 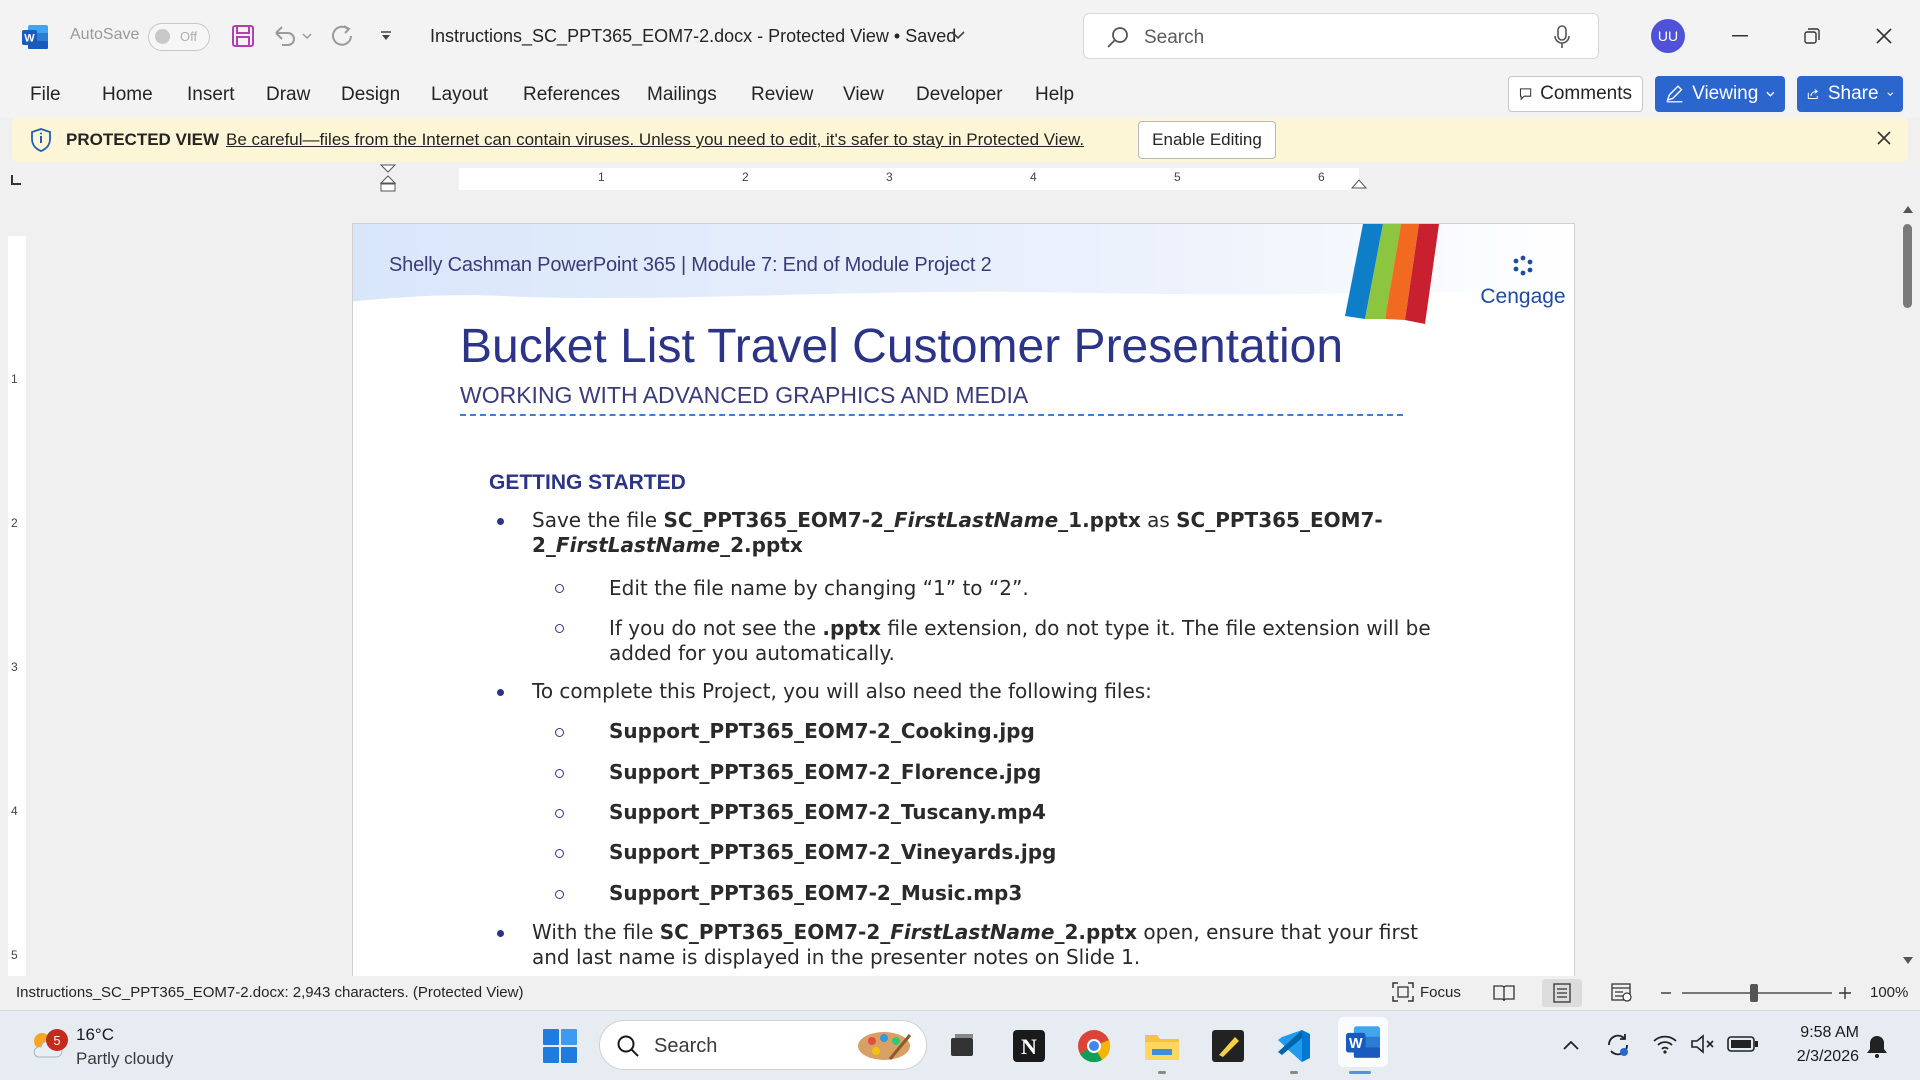 What do you see at coordinates (1575, 94) in the screenshot?
I see `comments-button: Comments` at bounding box center [1575, 94].